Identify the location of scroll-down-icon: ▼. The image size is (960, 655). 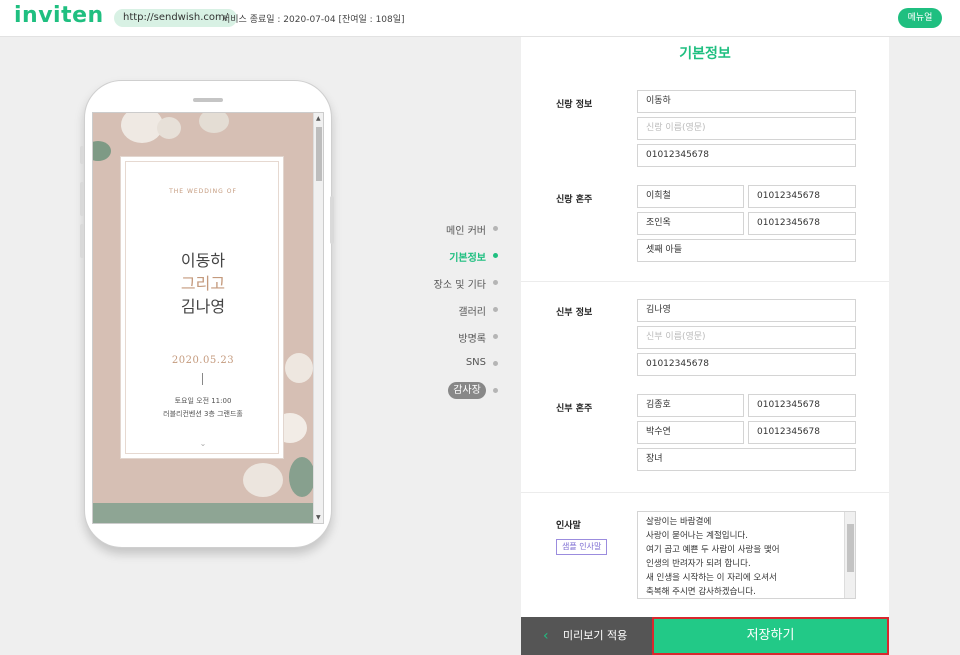
(318, 517).